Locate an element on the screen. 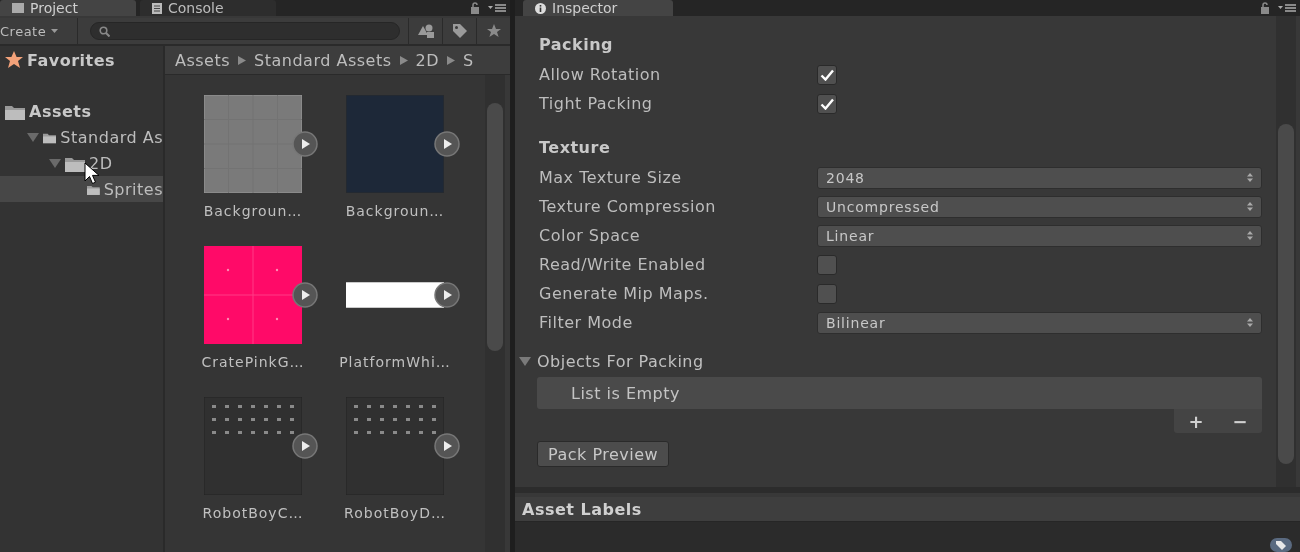 The image size is (1300, 552). search-field is located at coordinates (245, 31).